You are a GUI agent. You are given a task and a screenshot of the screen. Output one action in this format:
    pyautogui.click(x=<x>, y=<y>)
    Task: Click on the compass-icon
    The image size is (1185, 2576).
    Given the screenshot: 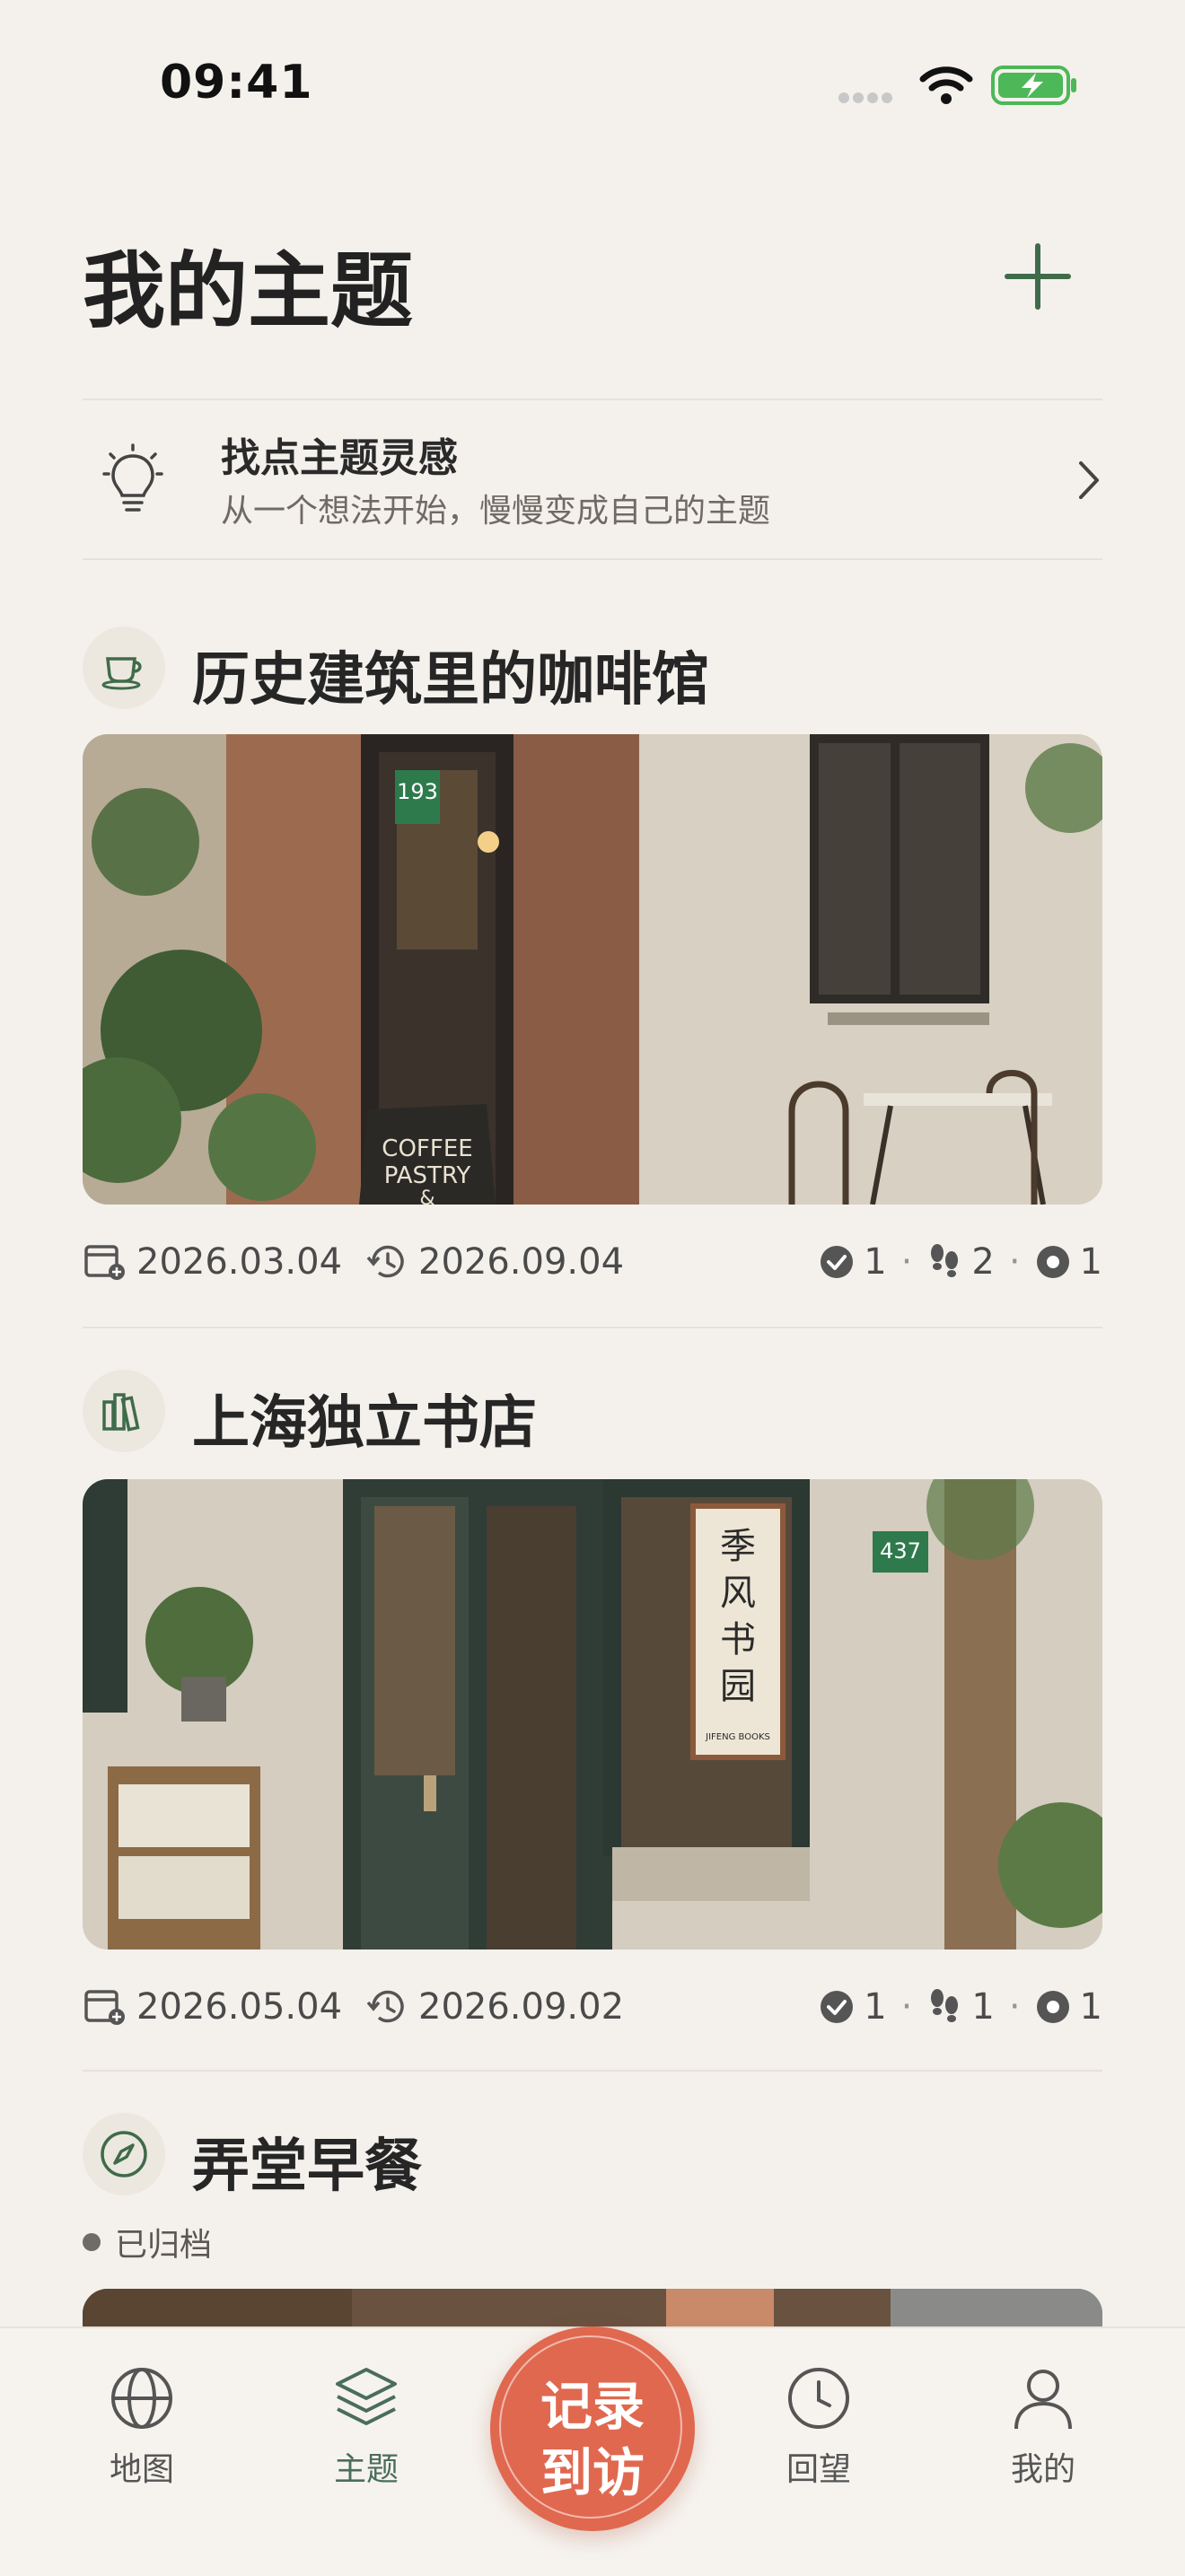 What is the action you would take?
    pyautogui.click(x=124, y=2154)
    